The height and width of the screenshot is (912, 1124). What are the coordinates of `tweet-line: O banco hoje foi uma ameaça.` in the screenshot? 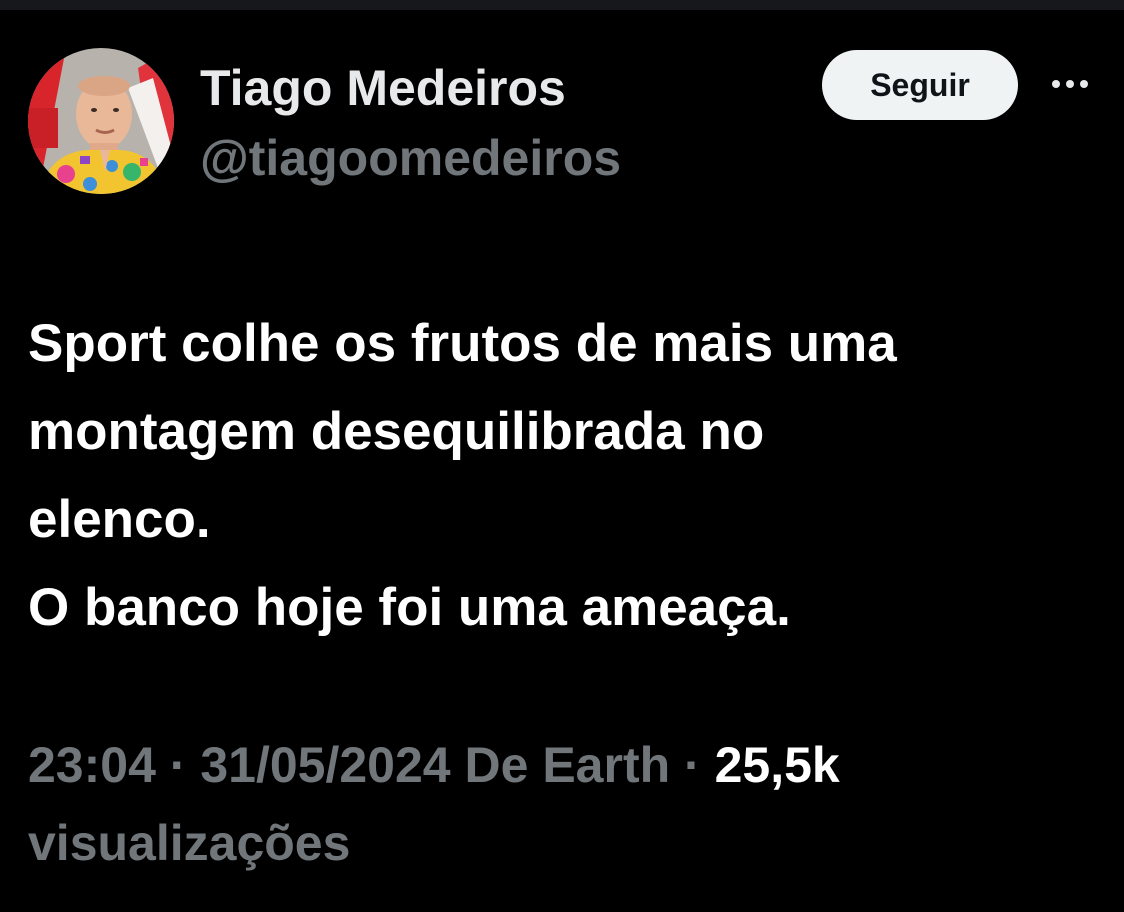 It's located at (409, 607).